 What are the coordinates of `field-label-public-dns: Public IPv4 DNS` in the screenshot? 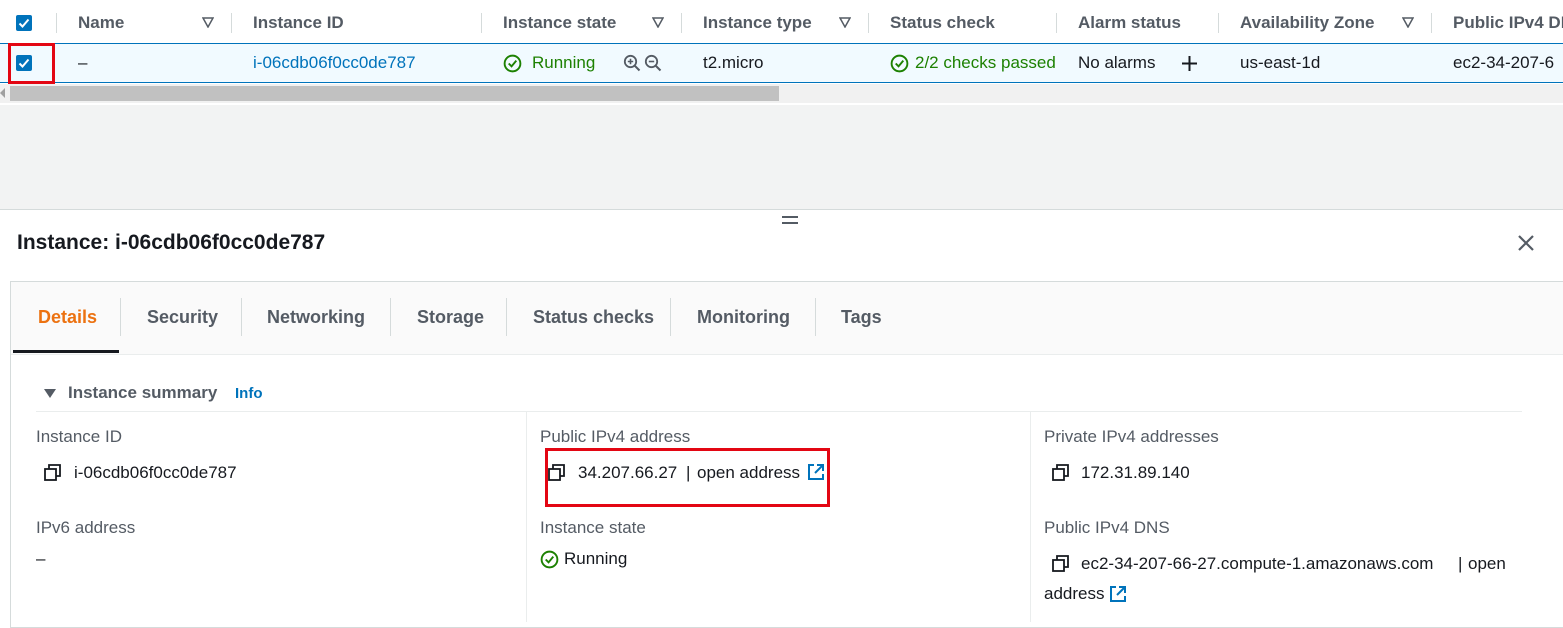 It's located at (1107, 527).